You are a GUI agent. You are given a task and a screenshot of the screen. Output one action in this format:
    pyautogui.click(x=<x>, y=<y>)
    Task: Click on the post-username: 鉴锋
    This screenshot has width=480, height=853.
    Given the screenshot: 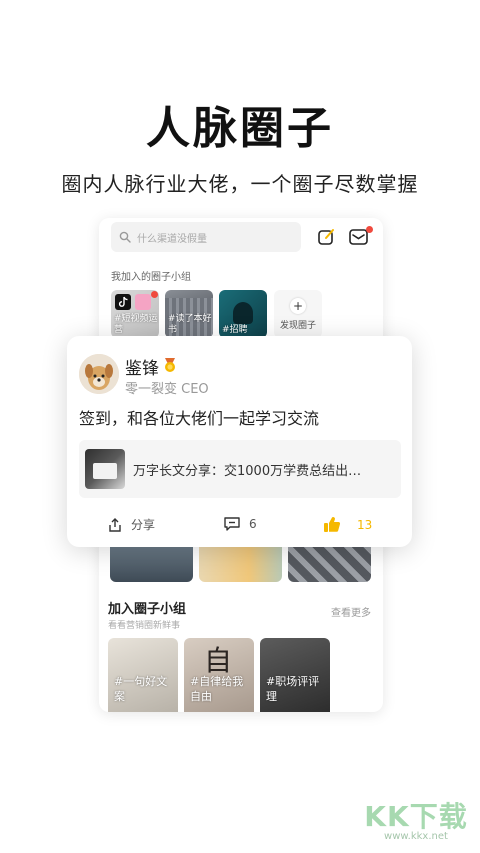 What is the action you would take?
    pyautogui.click(x=142, y=366)
    